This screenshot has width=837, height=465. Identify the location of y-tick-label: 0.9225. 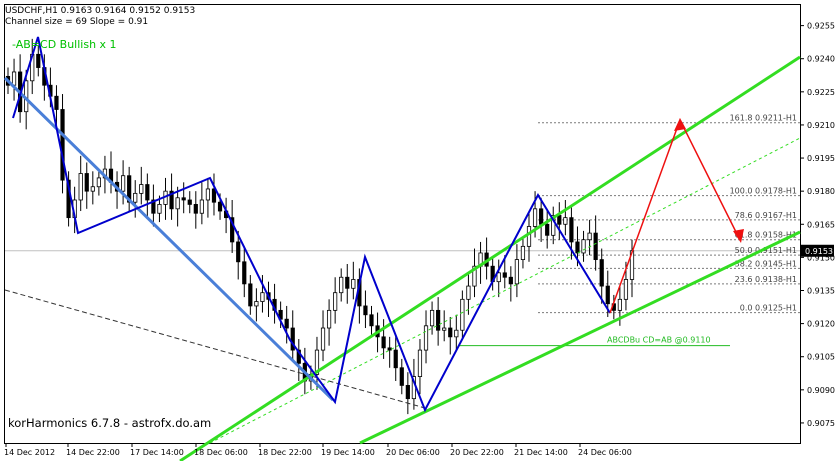
(821, 92).